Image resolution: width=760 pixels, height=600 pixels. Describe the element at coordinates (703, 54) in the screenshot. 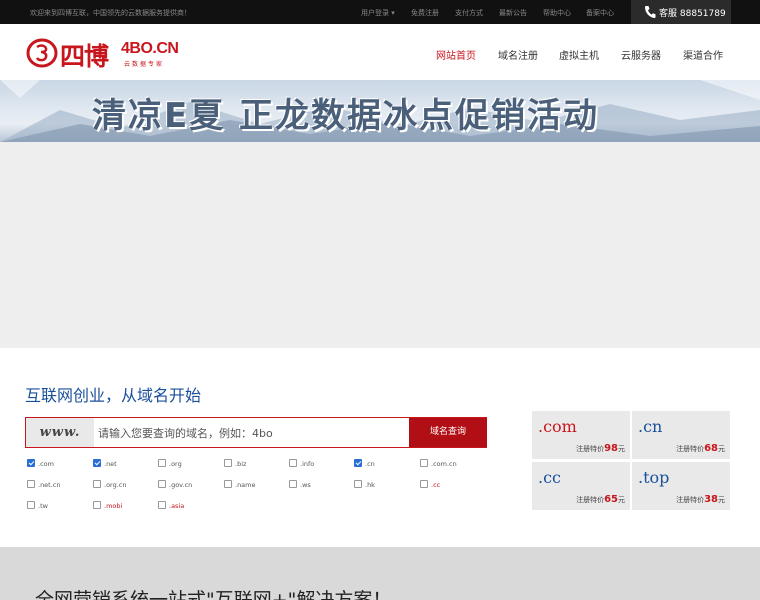

I see `nav-channel: 渠道合作` at that location.